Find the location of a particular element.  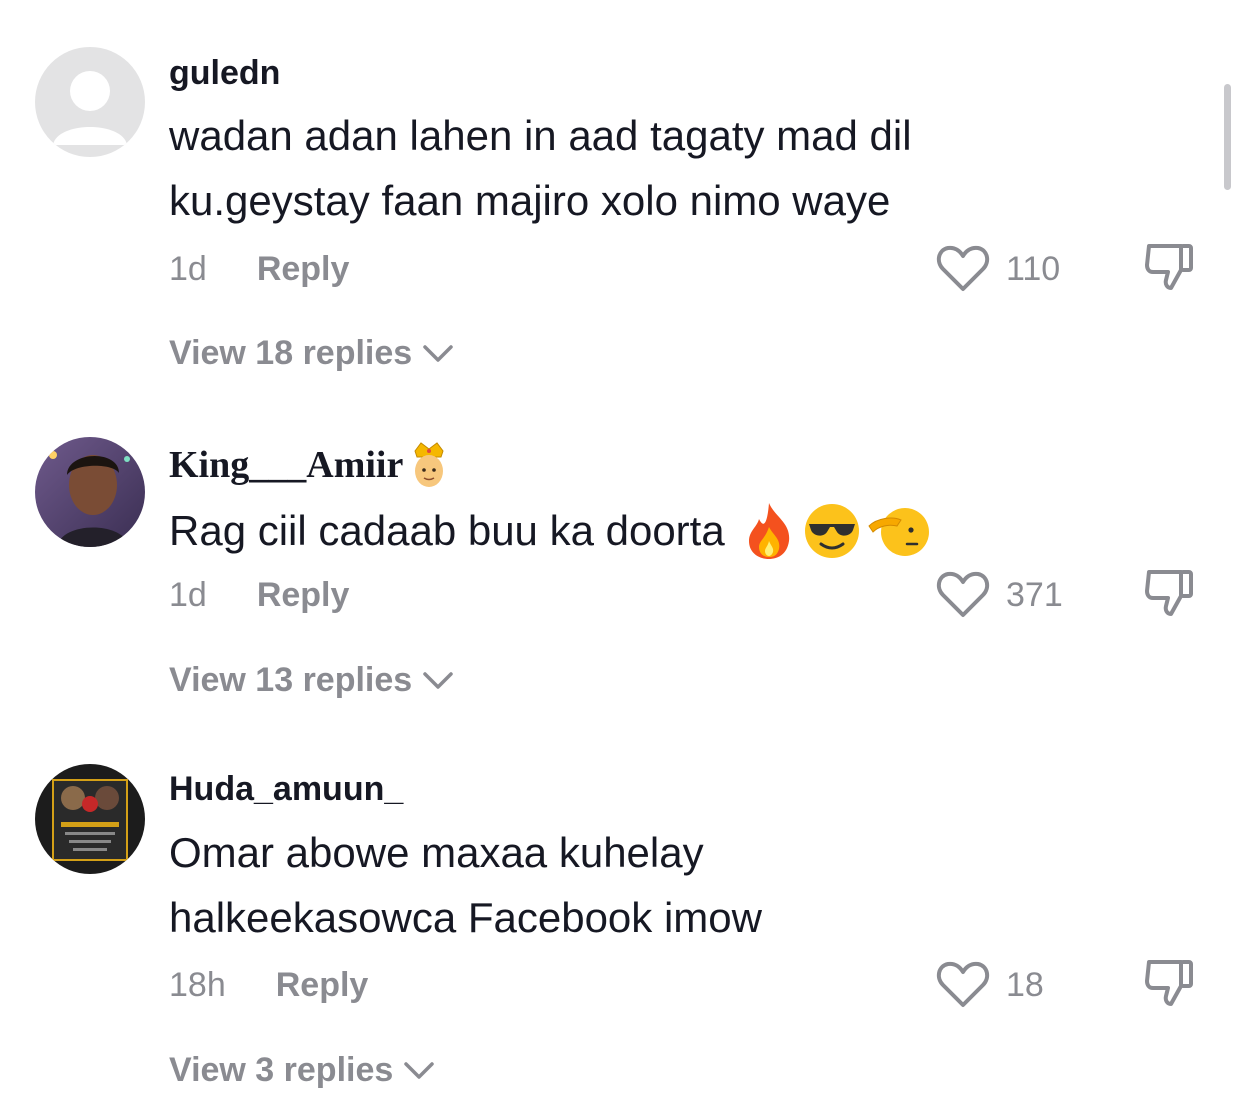

fire-emoji is located at coordinates (768, 530).